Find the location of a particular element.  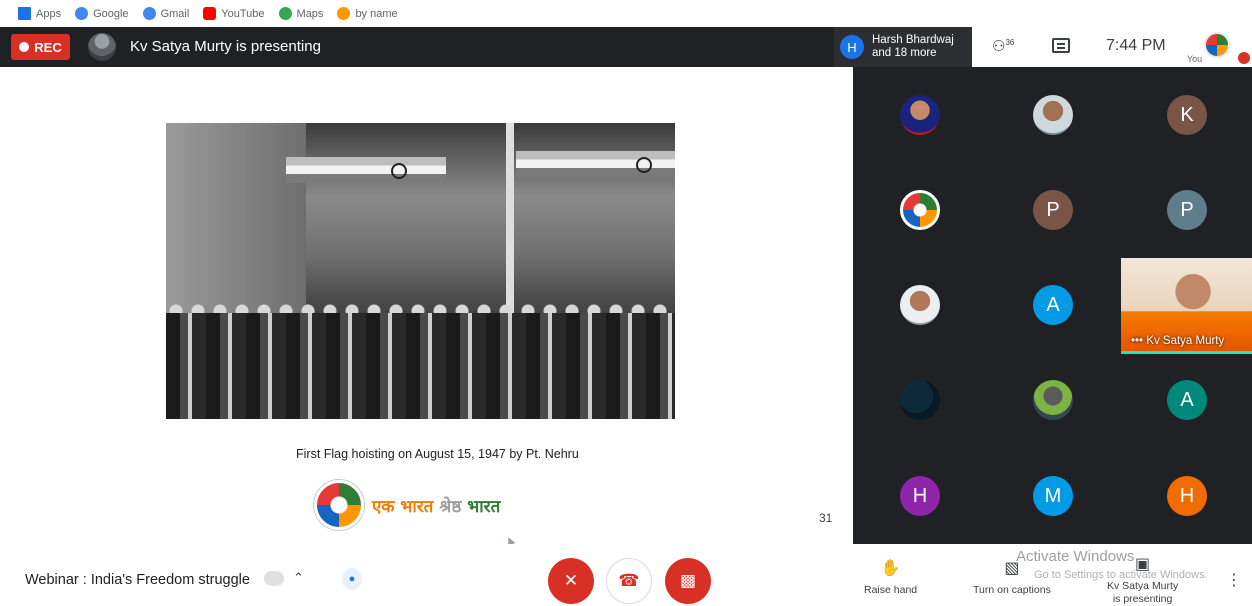

site-icon is located at coordinates (344, 13).